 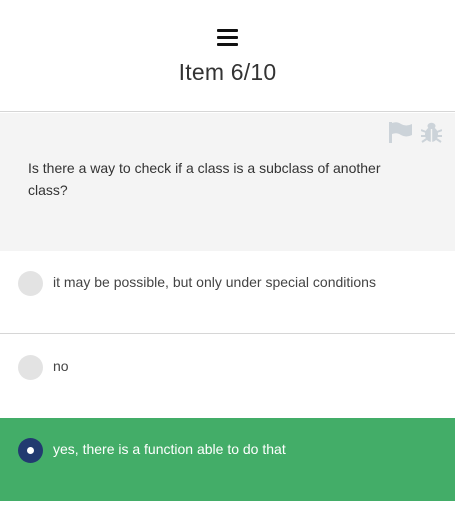 What do you see at coordinates (431, 132) in the screenshot?
I see `bug-icon` at bounding box center [431, 132].